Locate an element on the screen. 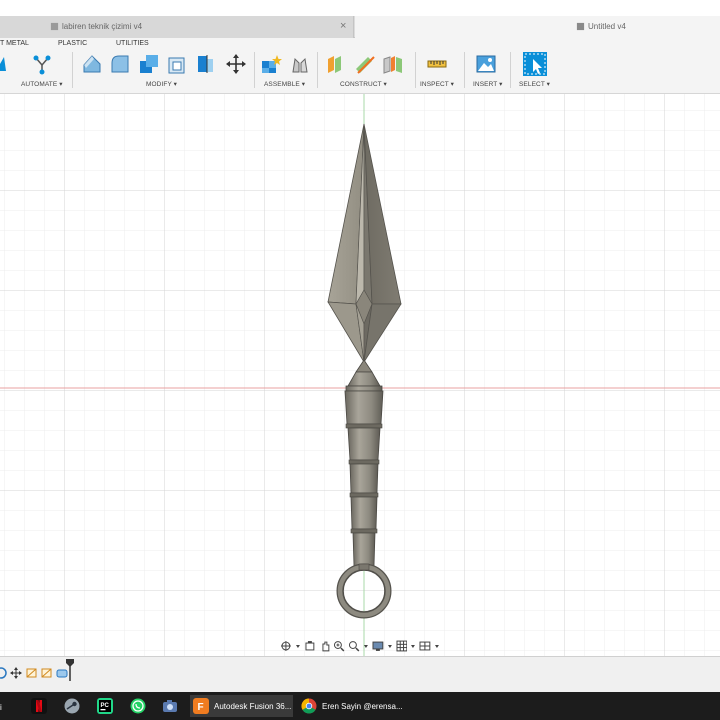 The width and height of the screenshot is (720, 720). svg-text: PC is located at coordinates (105, 706).